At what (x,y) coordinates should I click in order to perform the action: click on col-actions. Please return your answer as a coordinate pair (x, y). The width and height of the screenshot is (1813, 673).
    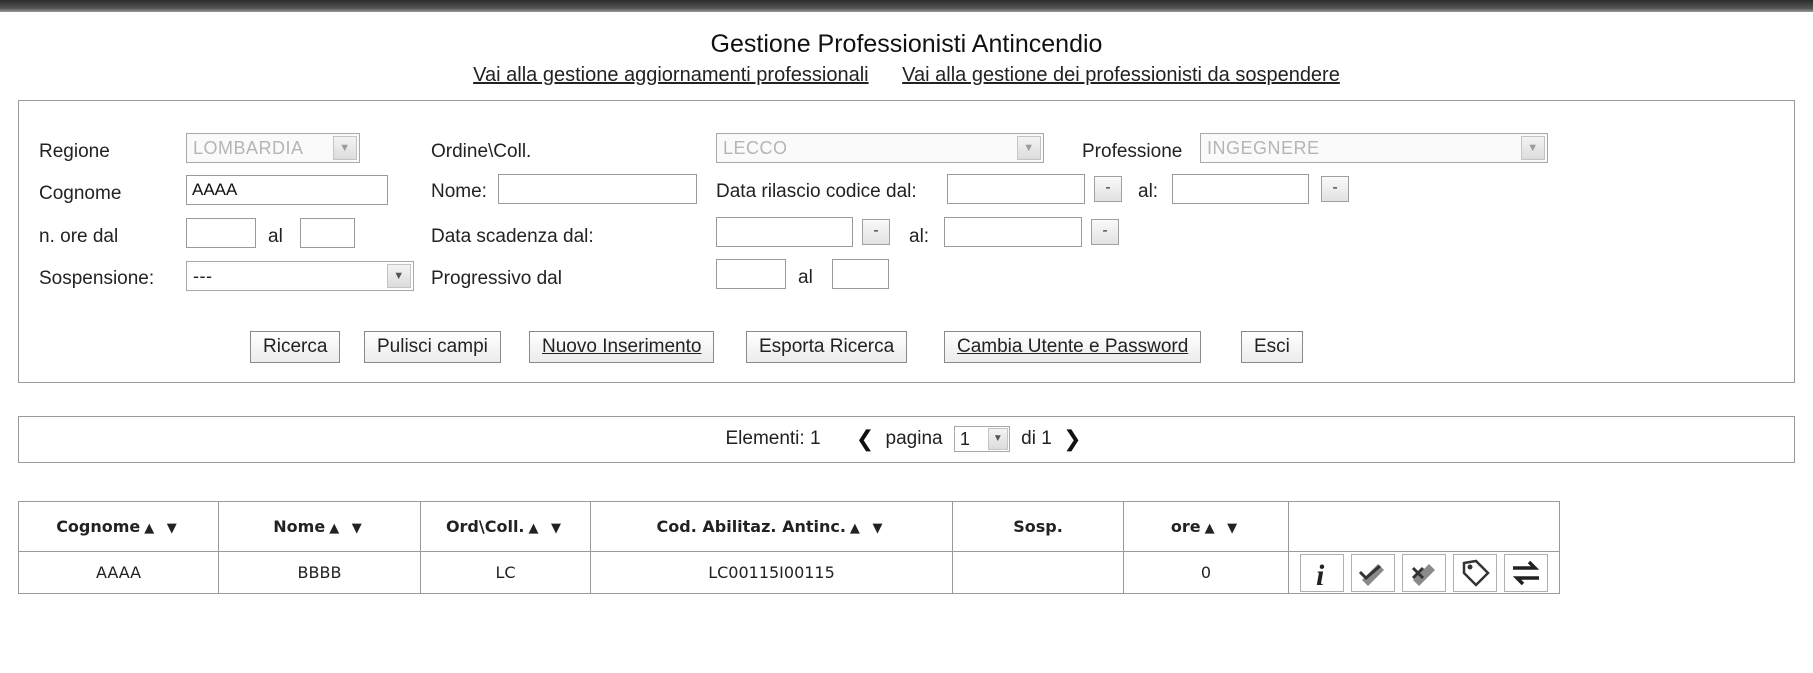
    Looking at the image, I should click on (1424, 526).